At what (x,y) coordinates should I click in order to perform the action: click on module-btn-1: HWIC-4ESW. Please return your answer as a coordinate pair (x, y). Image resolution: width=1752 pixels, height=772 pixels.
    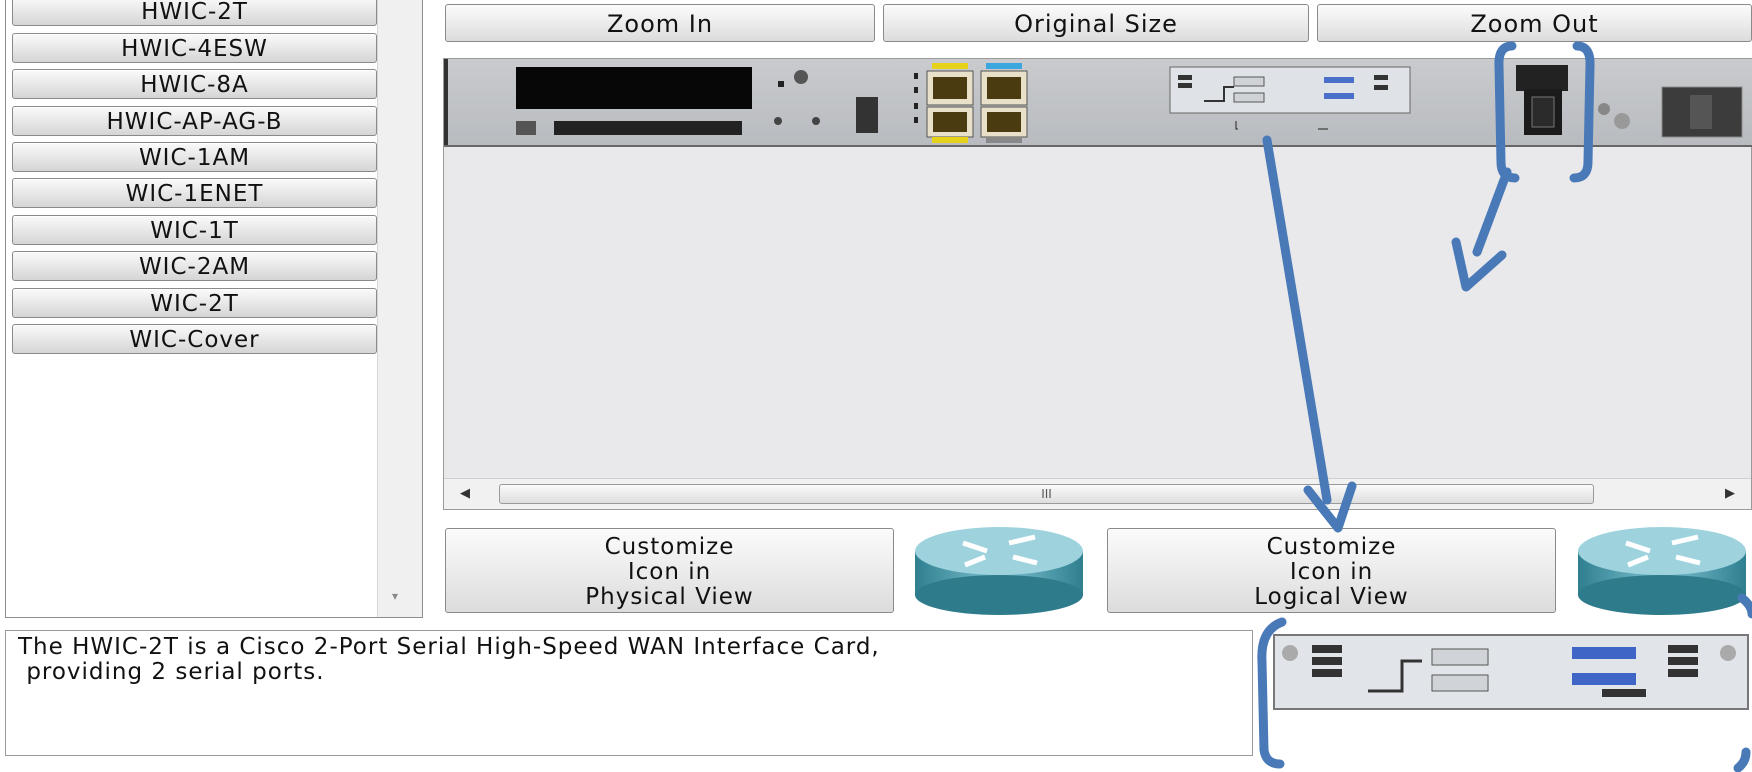
    Looking at the image, I should click on (194, 48).